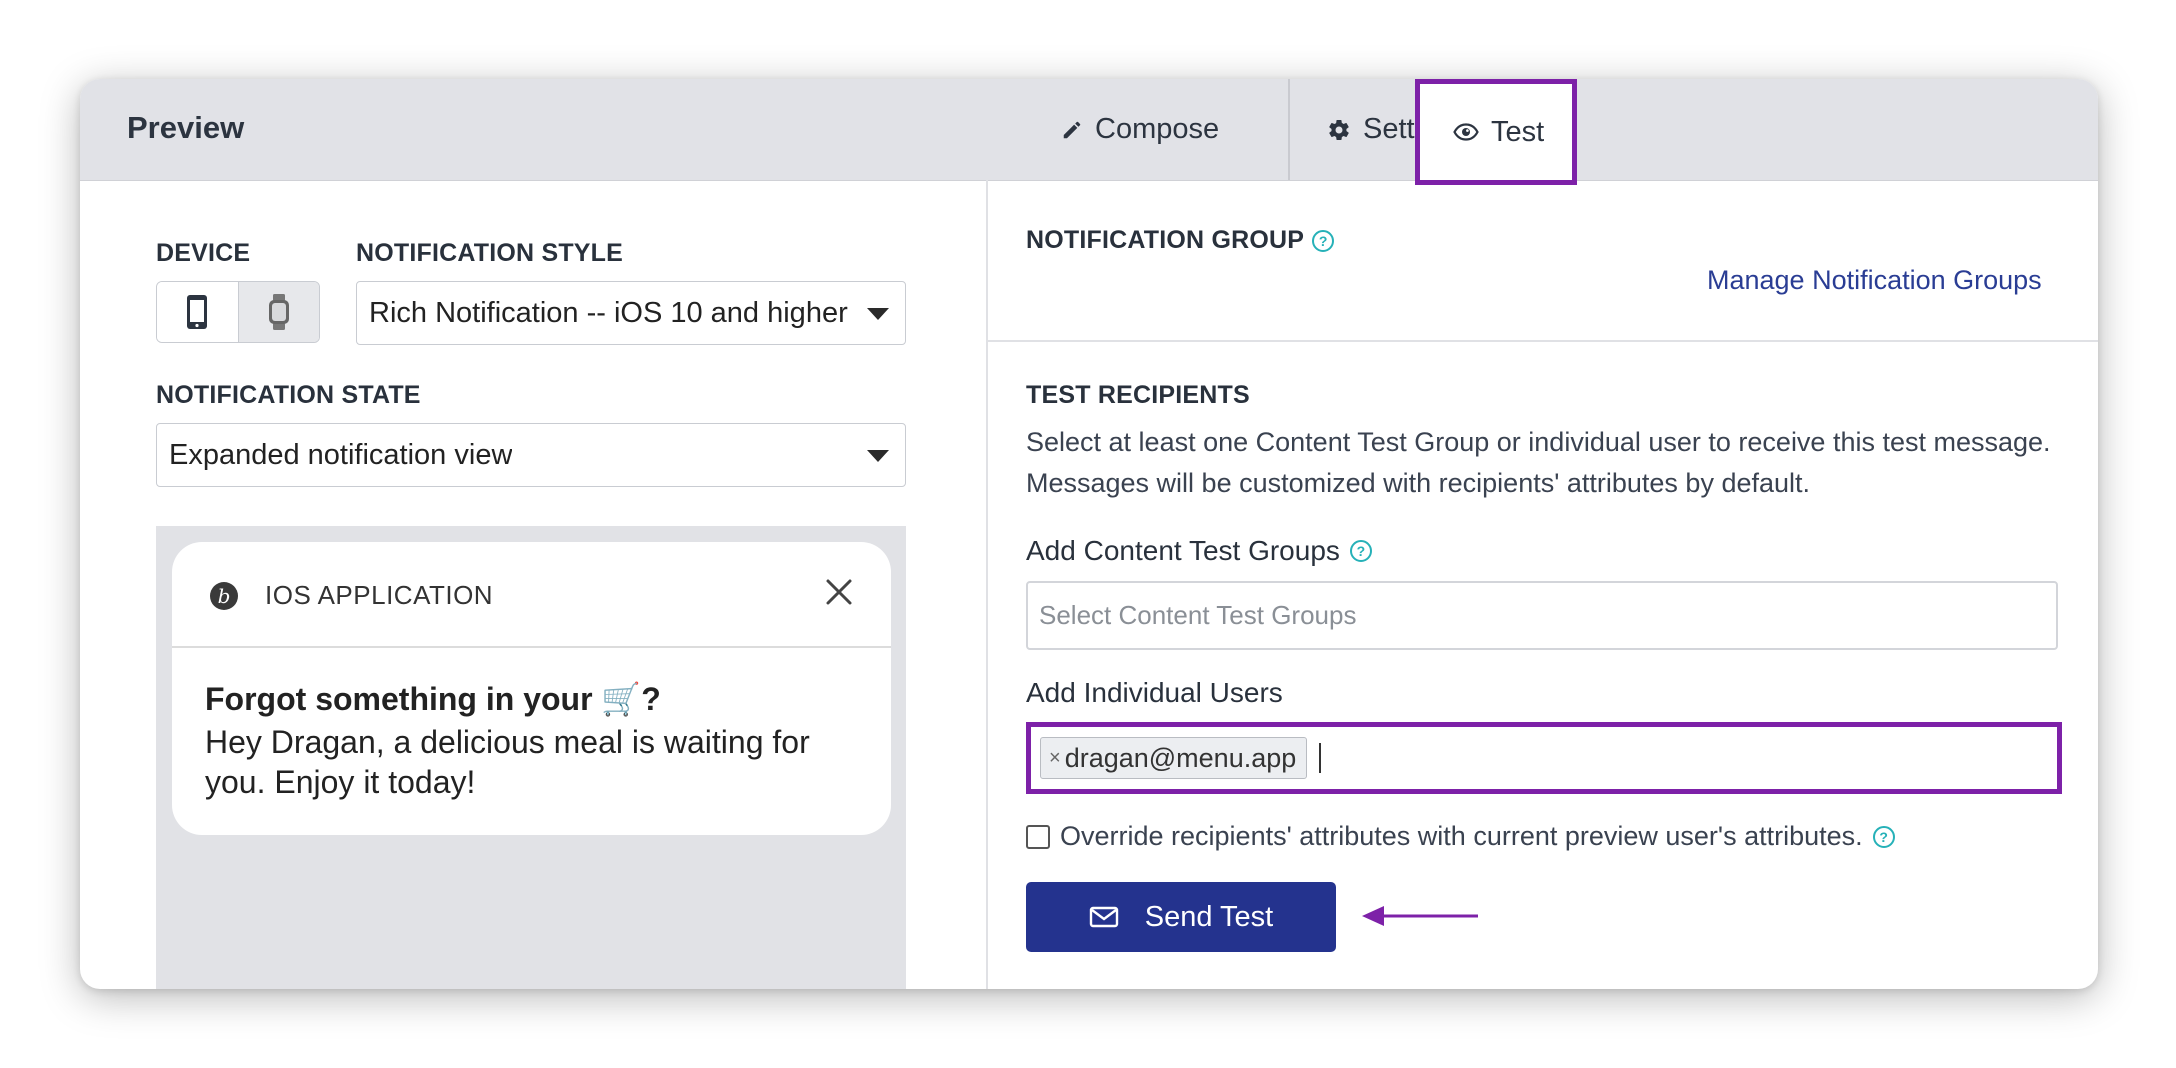 This screenshot has height=1068, width=2176. What do you see at coordinates (987, 584) in the screenshot?
I see `column-divider` at bounding box center [987, 584].